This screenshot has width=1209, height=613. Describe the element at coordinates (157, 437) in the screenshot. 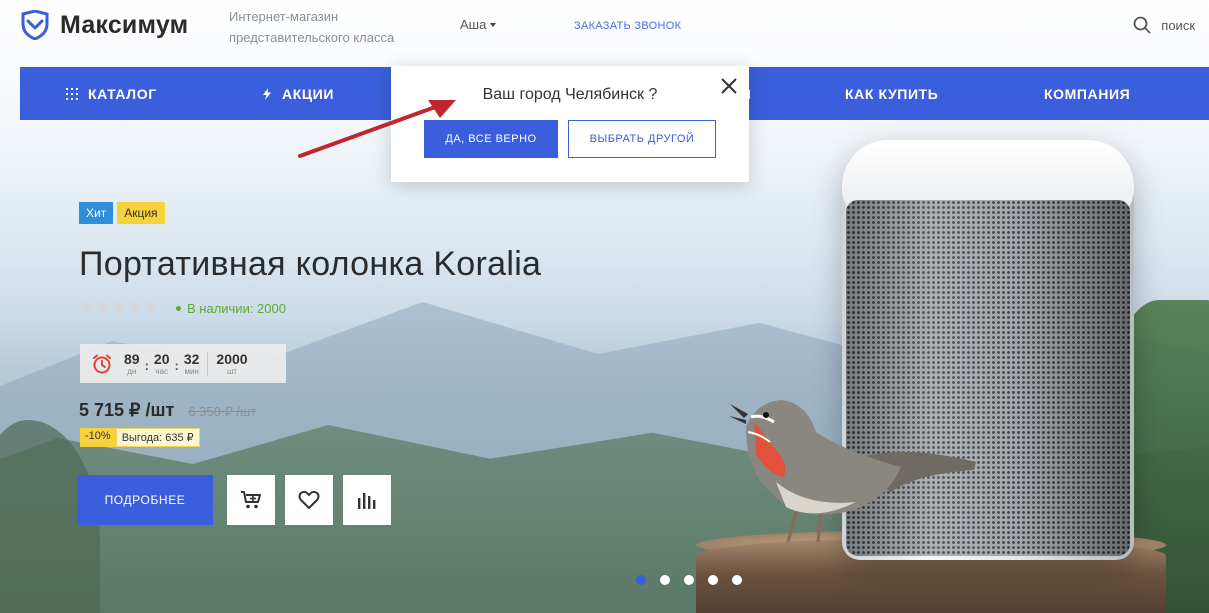

I see `savings-amount: Выгода: 635 ₽` at that location.